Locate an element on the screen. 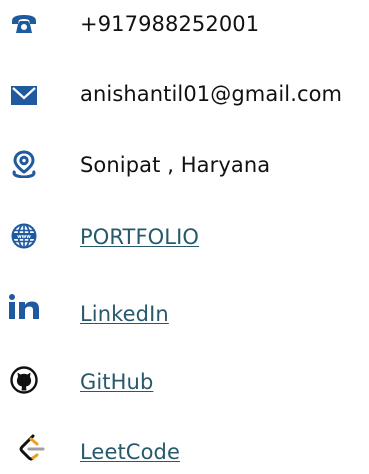 This screenshot has width=369, height=474. contact-row-phone: +917988252001 is located at coordinates (184, 25).